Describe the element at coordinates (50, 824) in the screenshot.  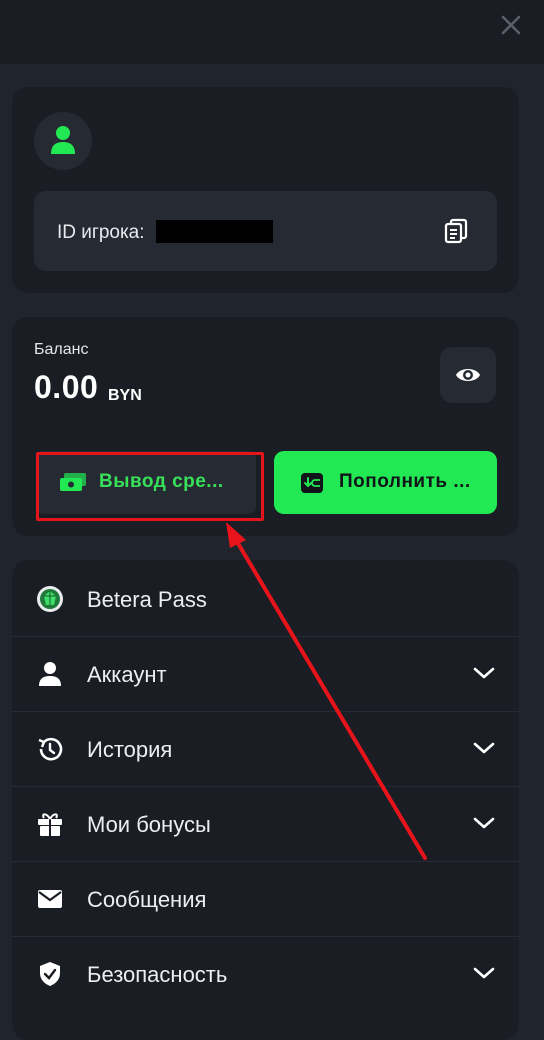
I see `gift-icon` at that location.